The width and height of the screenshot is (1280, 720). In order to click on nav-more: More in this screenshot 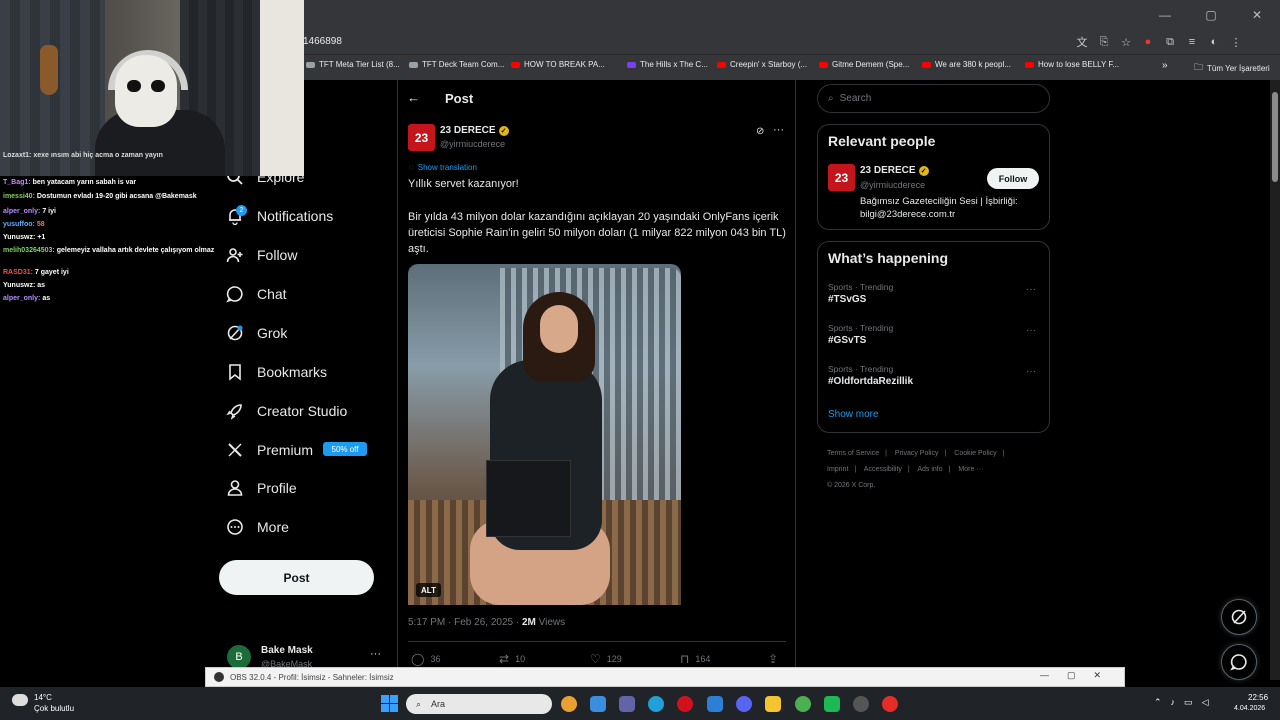, I will do `click(257, 527)`.